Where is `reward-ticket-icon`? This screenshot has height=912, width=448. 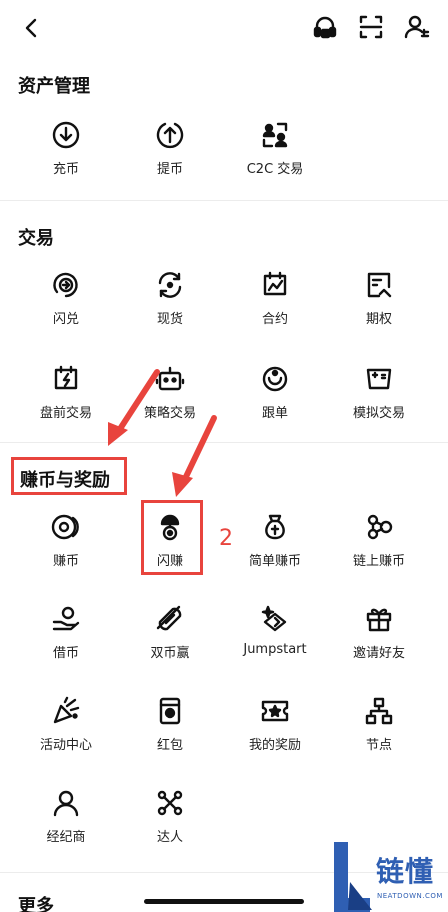
reward-ticket-icon is located at coordinates (275, 711).